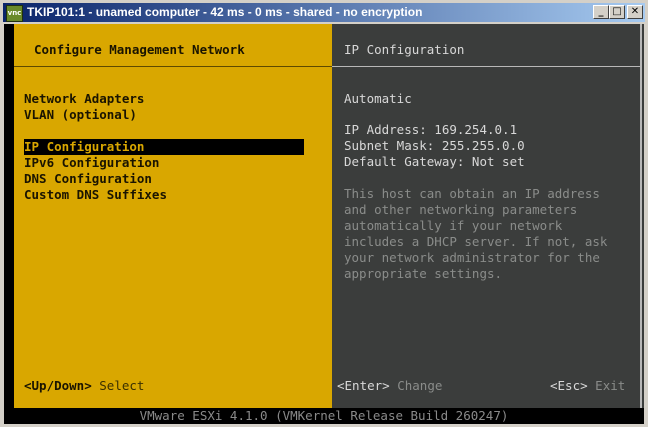  Describe the element at coordinates (420, 385) in the screenshot. I see `change-action: Change` at that location.